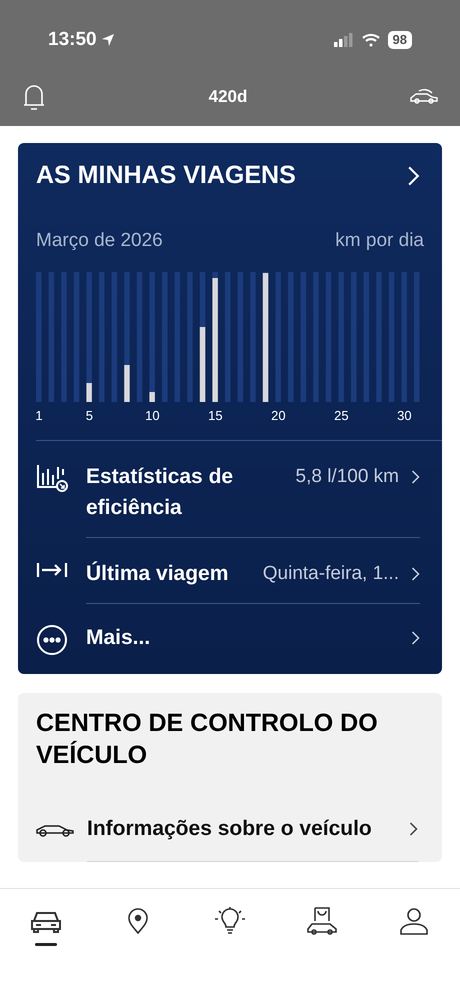 This screenshot has height=1000, width=460. Describe the element at coordinates (52, 478) in the screenshot. I see `bar-chart-icon` at that location.